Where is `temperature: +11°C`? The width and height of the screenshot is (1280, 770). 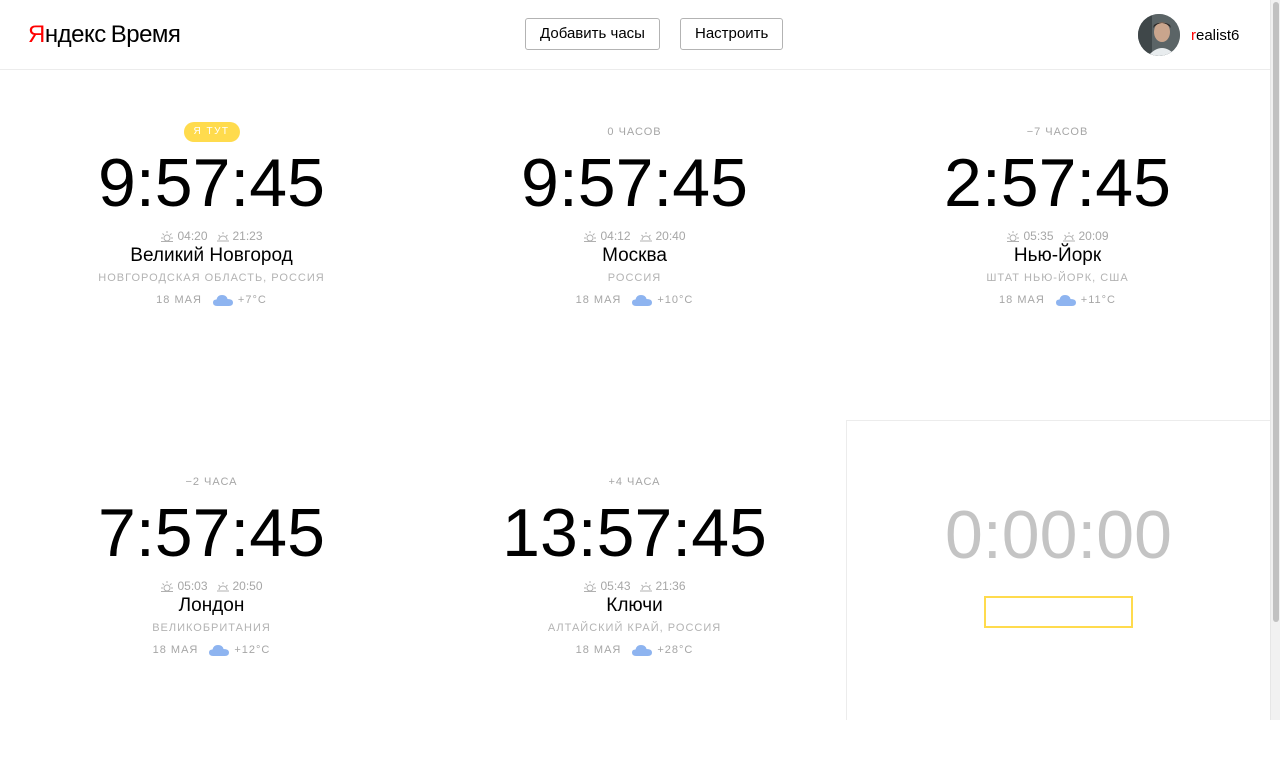 temperature: +11°C is located at coordinates (1098, 300).